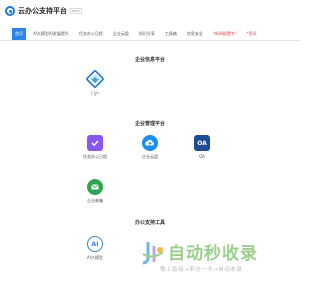  Describe the element at coordinates (225, 34) in the screenshot. I see `nav-item-news-config: *新闻配置专!` at that location.